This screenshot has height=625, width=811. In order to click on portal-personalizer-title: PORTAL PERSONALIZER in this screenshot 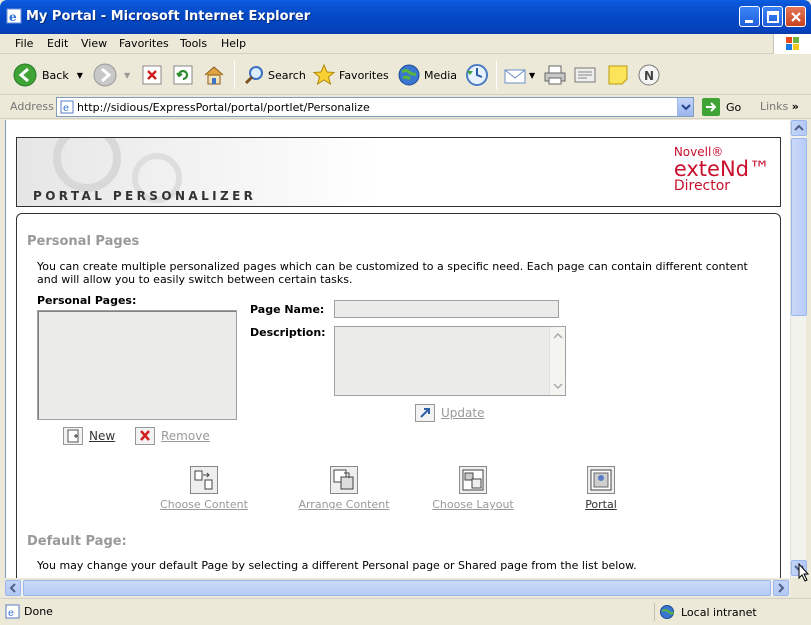, I will do `click(145, 196)`.